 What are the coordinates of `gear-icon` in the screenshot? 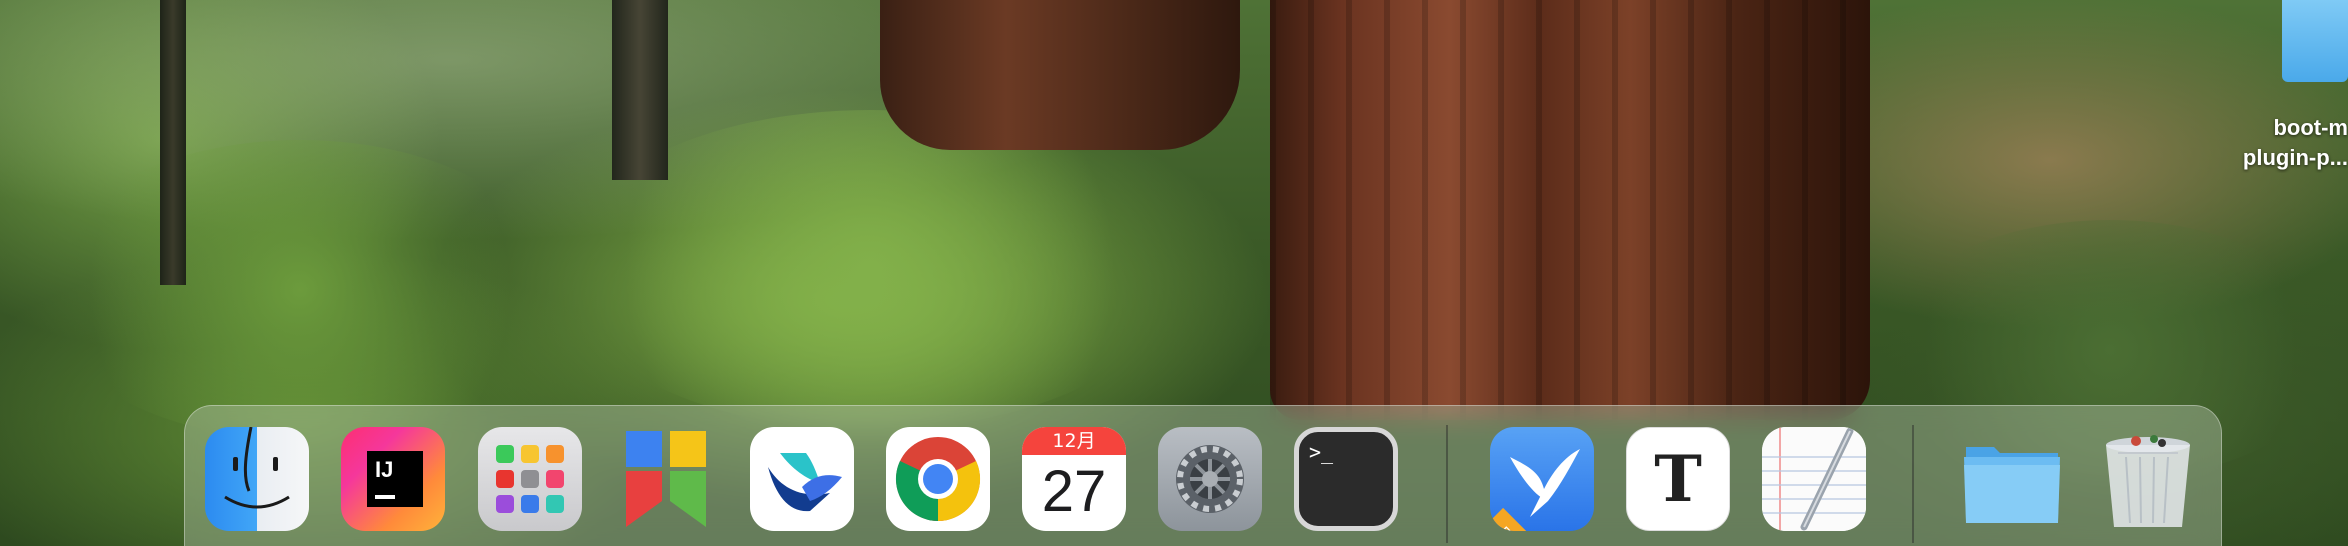 It's located at (1210, 479).